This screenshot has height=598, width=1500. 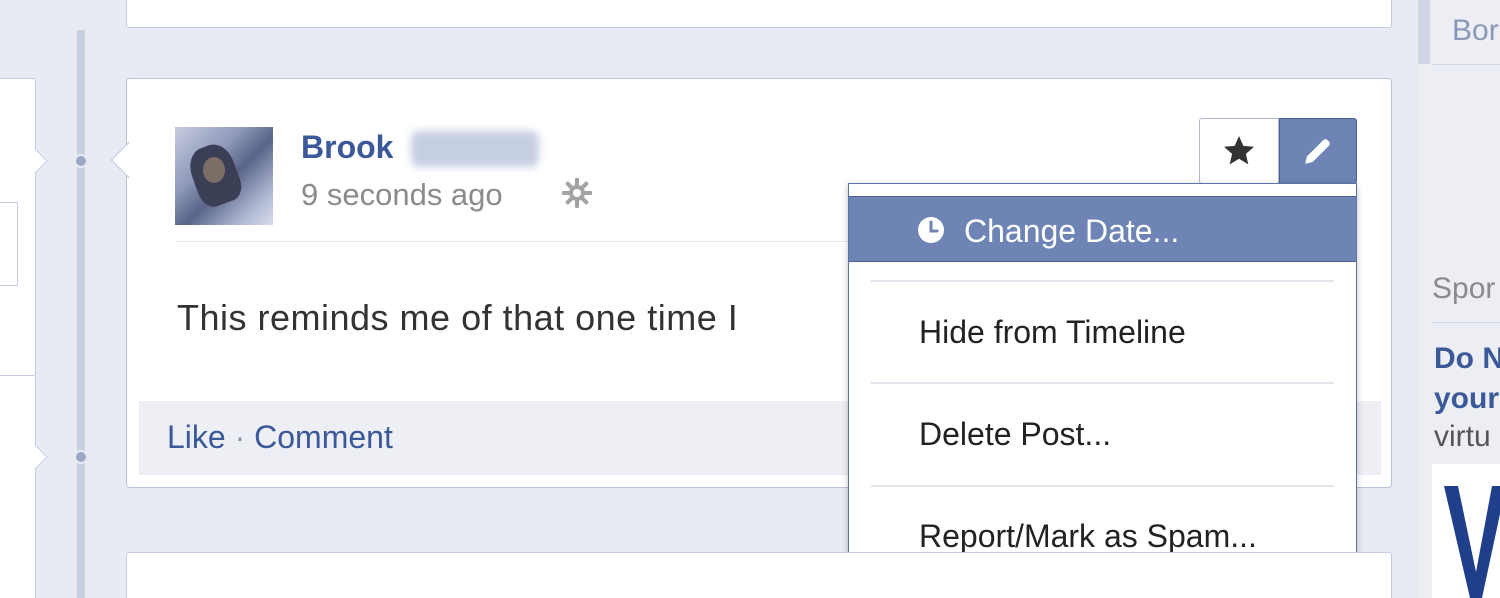 I want to click on post-actions: Like · Comment, so click(x=280, y=437).